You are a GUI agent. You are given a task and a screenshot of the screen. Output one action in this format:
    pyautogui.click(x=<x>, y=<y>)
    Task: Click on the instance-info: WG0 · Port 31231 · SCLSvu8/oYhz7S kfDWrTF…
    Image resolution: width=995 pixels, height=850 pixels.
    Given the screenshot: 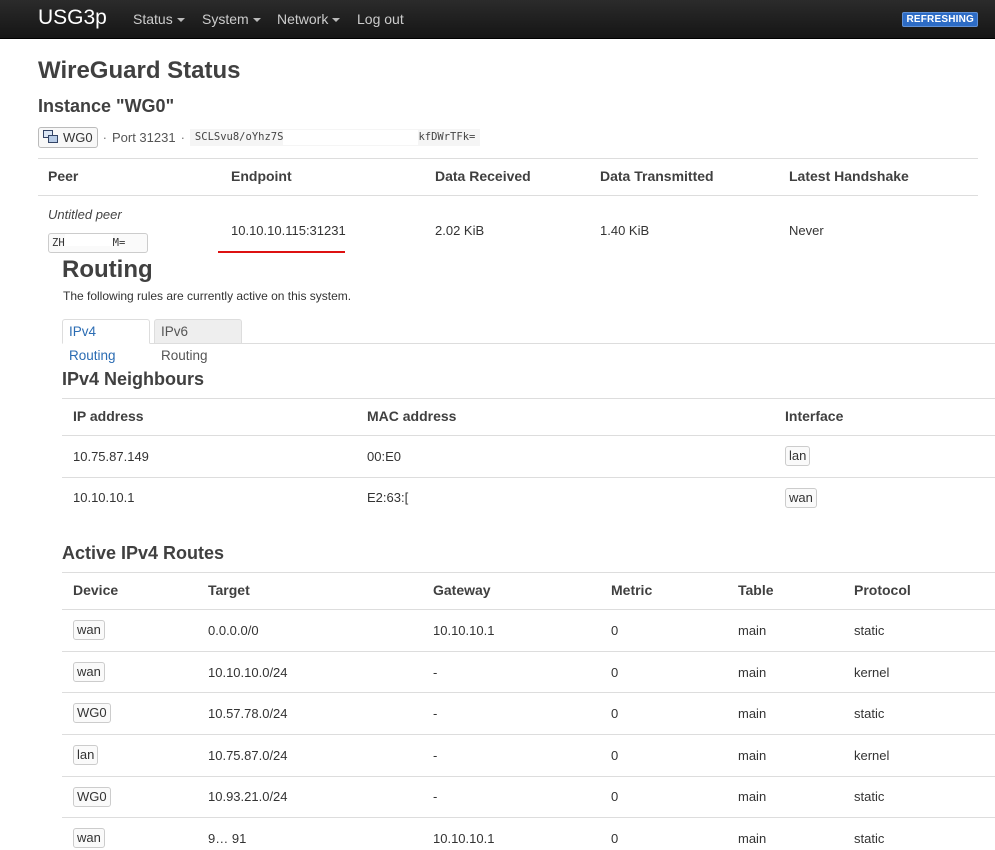 What is the action you would take?
    pyautogui.click(x=259, y=137)
    